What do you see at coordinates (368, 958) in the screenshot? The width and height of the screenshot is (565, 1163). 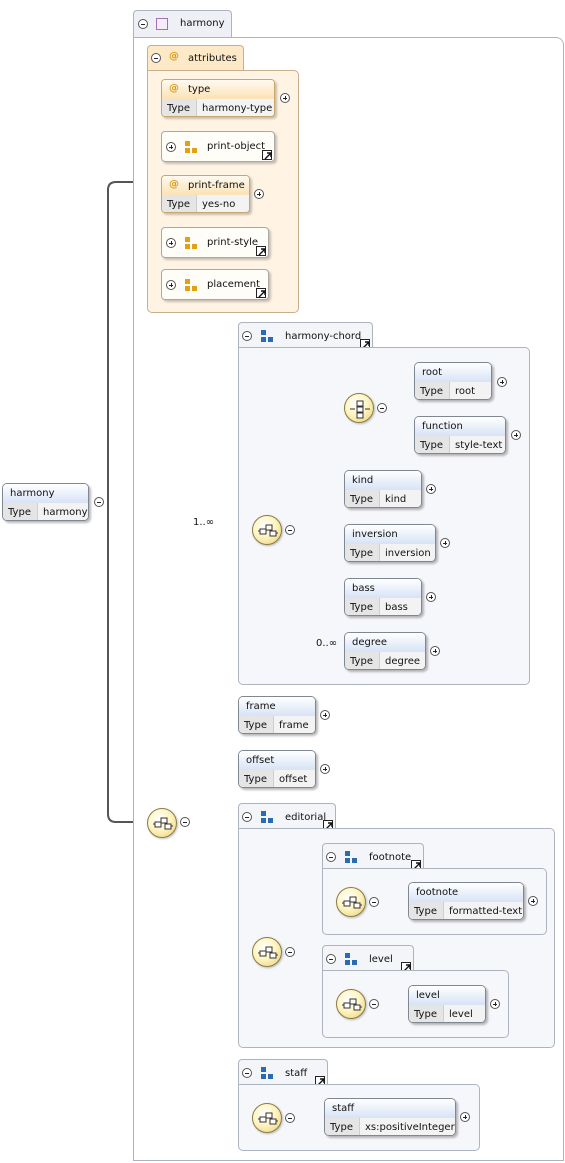 I see `level-group-tab: level` at bounding box center [368, 958].